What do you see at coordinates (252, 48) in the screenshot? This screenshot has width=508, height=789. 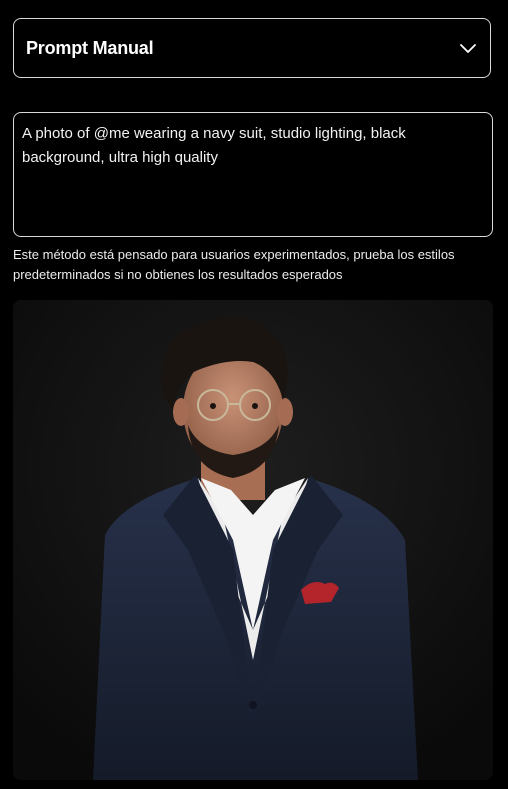 I see `prompt-mode-dropdown: Prompt Manual` at bounding box center [252, 48].